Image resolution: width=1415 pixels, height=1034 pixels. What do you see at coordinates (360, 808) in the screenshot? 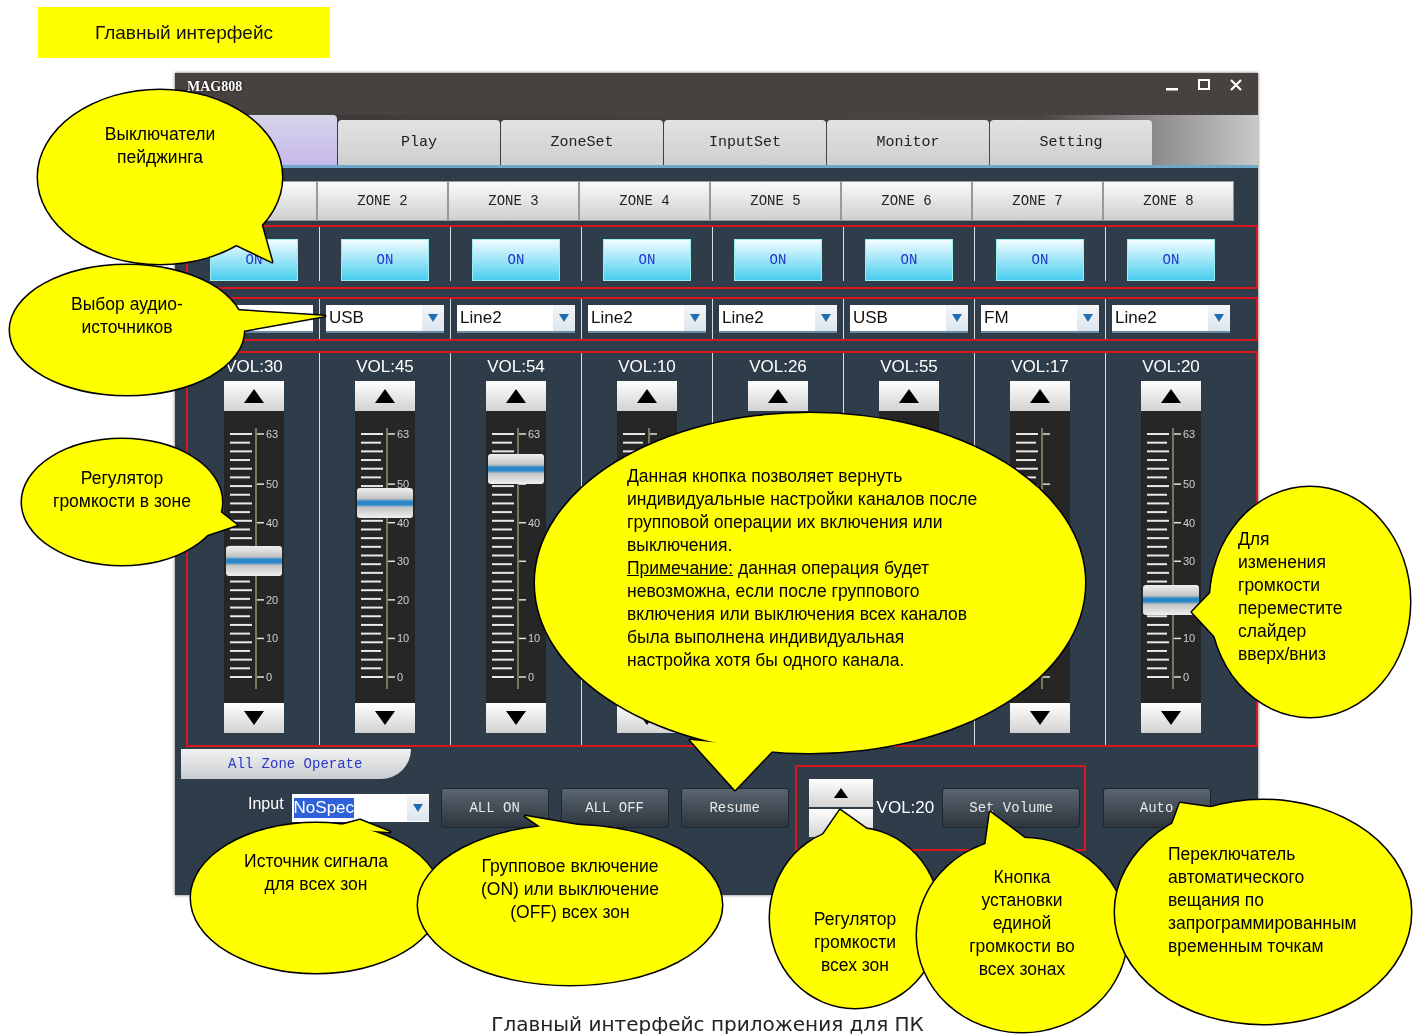
I see `input-dropdown: NoSpec` at bounding box center [360, 808].